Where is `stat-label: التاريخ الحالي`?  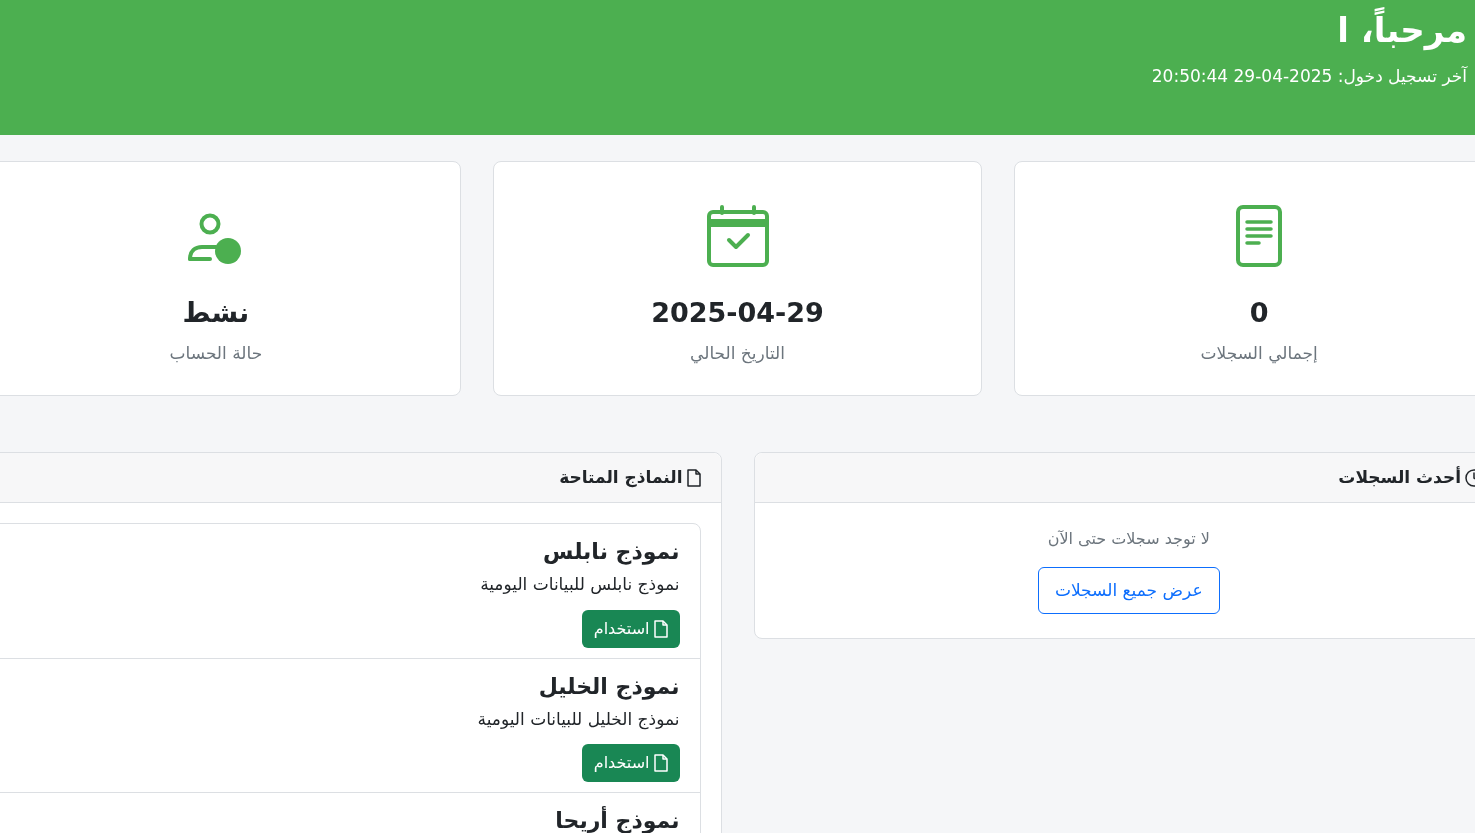
stat-label: التاريخ الحالي is located at coordinates (737, 354).